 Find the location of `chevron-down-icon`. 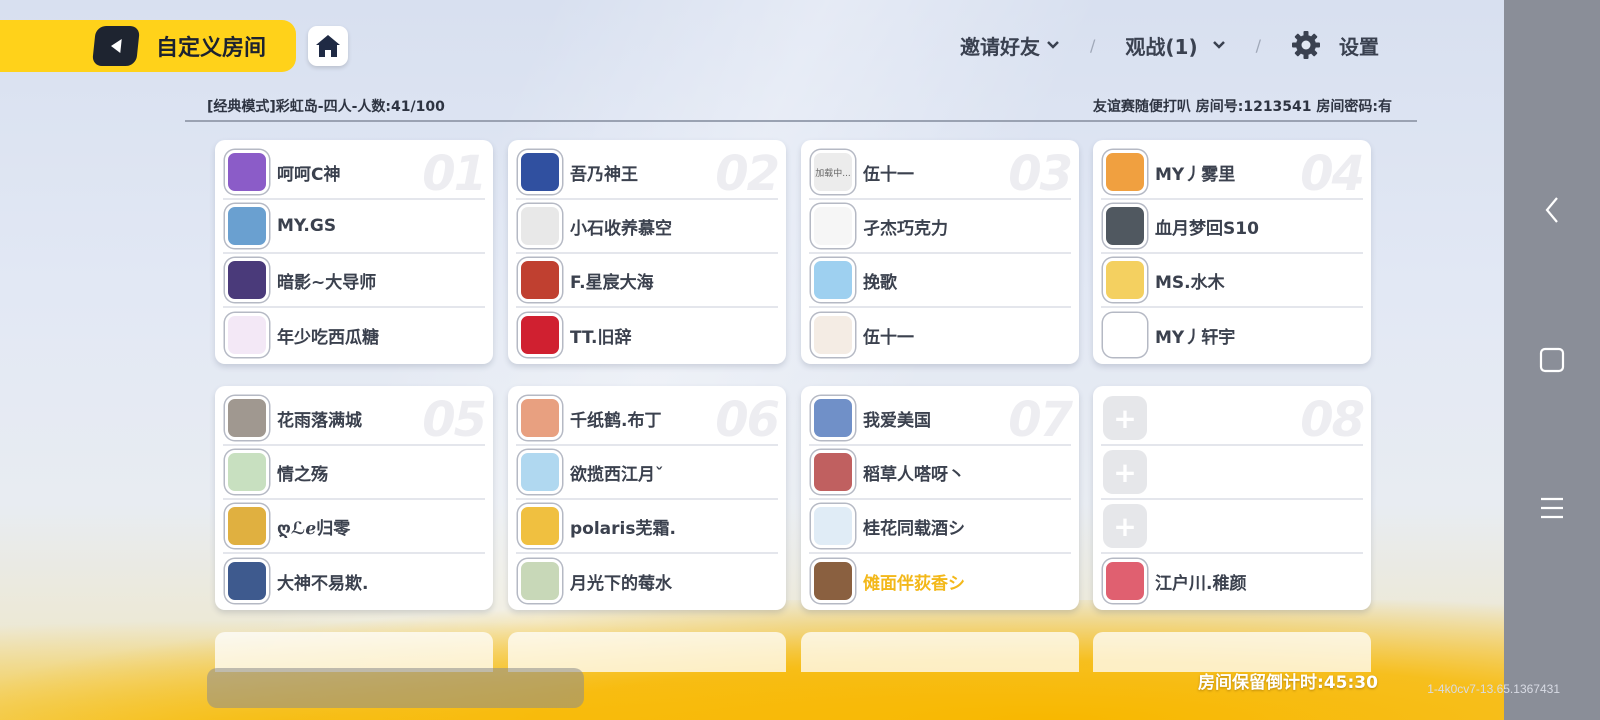

chevron-down-icon is located at coordinates (1218, 45).